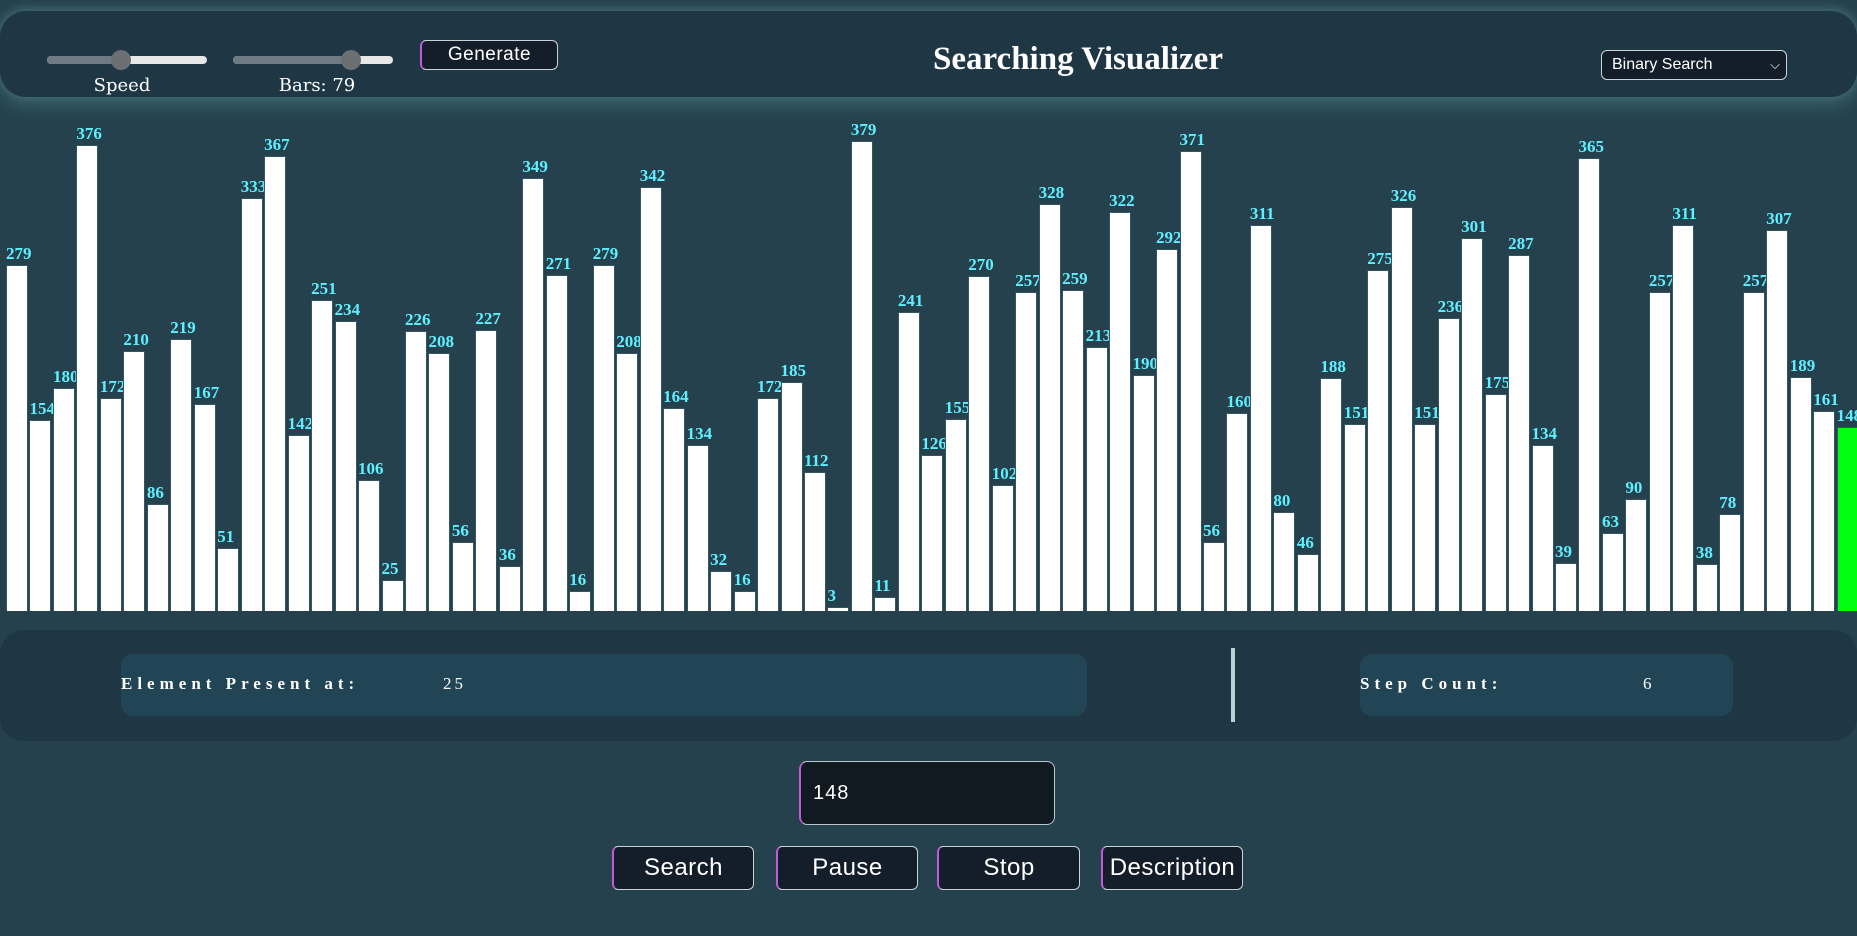 The height and width of the screenshot is (936, 1857). Describe the element at coordinates (226, 536) in the screenshot. I see `bar-value-label: 51` at that location.